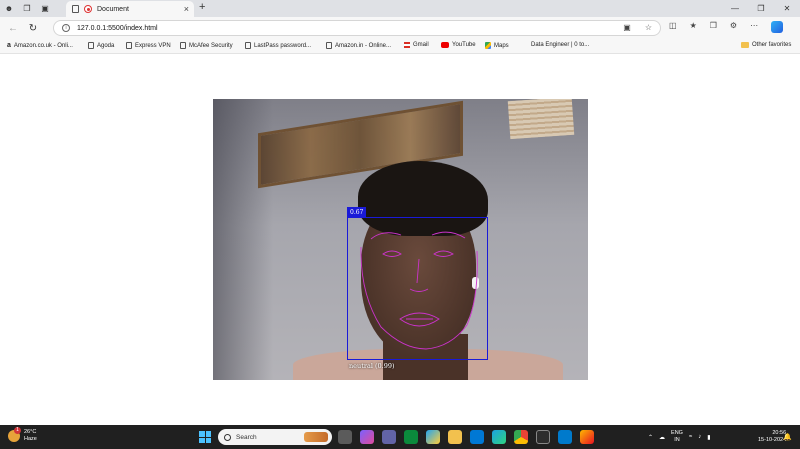  Describe the element at coordinates (367, 437) in the screenshot. I see `copilot-app-icon` at that location.